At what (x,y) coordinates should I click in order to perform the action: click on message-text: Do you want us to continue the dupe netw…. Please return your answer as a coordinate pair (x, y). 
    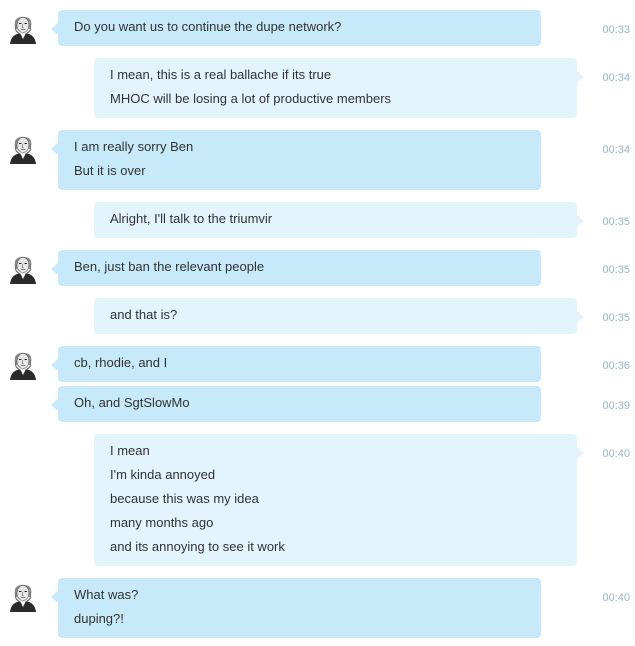
    Looking at the image, I should click on (208, 26).